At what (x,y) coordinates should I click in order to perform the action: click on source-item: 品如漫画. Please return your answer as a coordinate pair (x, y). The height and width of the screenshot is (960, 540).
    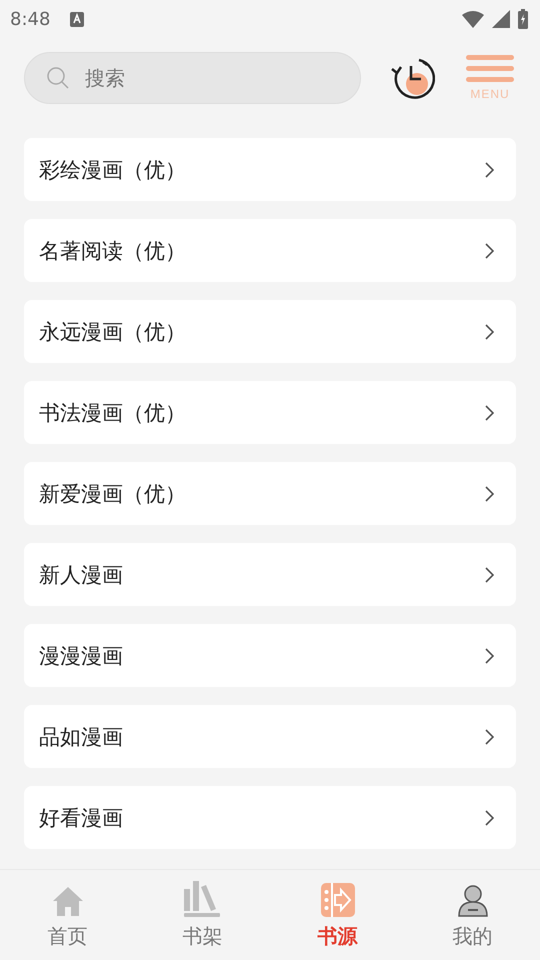
    Looking at the image, I should click on (270, 736).